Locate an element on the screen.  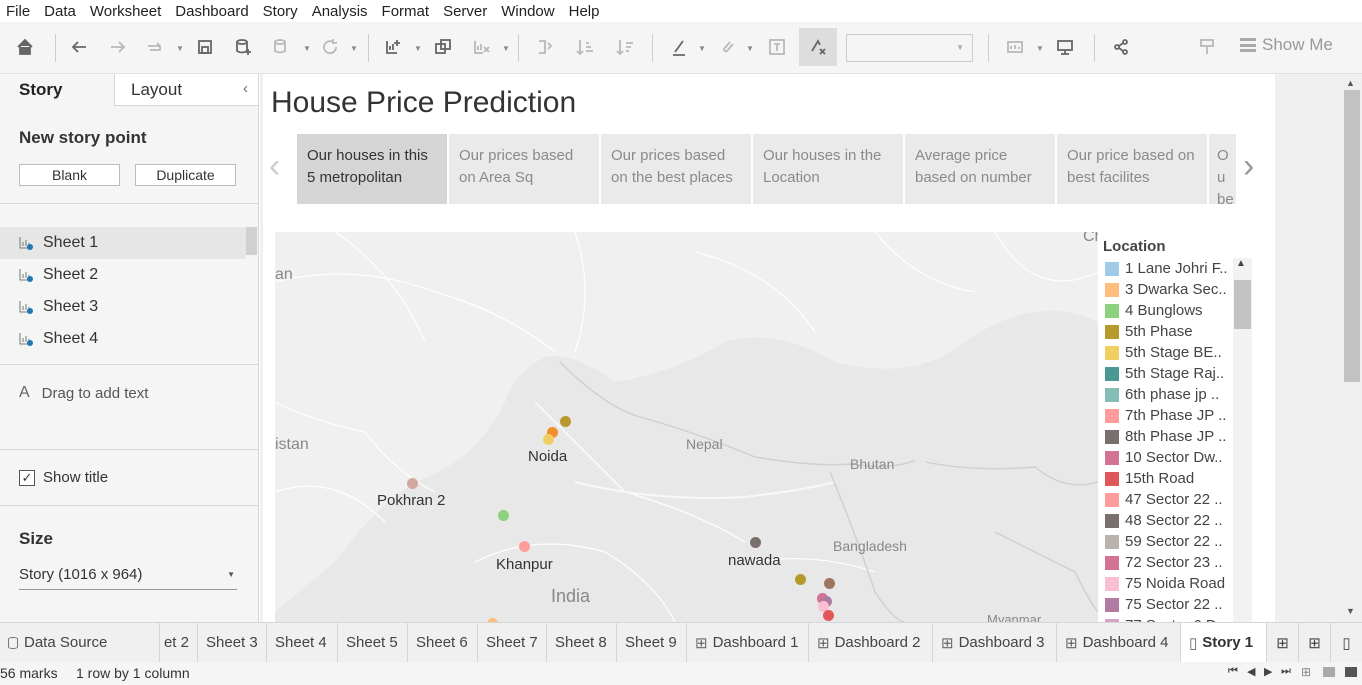
legend-item: 4 Bunglows is located at coordinates (1154, 310).